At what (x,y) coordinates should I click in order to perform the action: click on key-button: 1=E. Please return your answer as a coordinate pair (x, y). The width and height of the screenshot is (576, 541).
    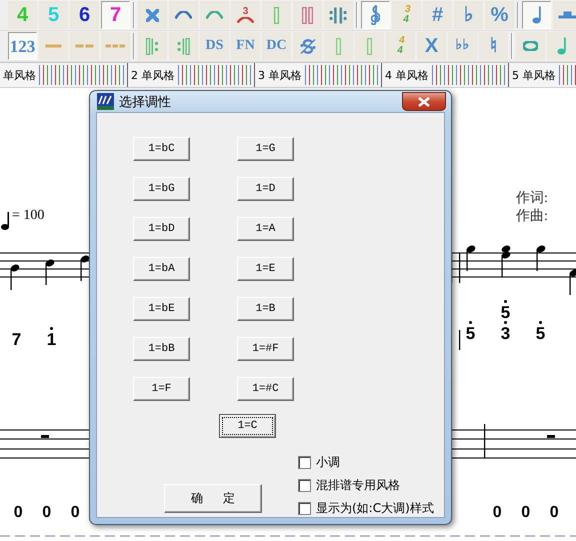
    Looking at the image, I should click on (265, 269).